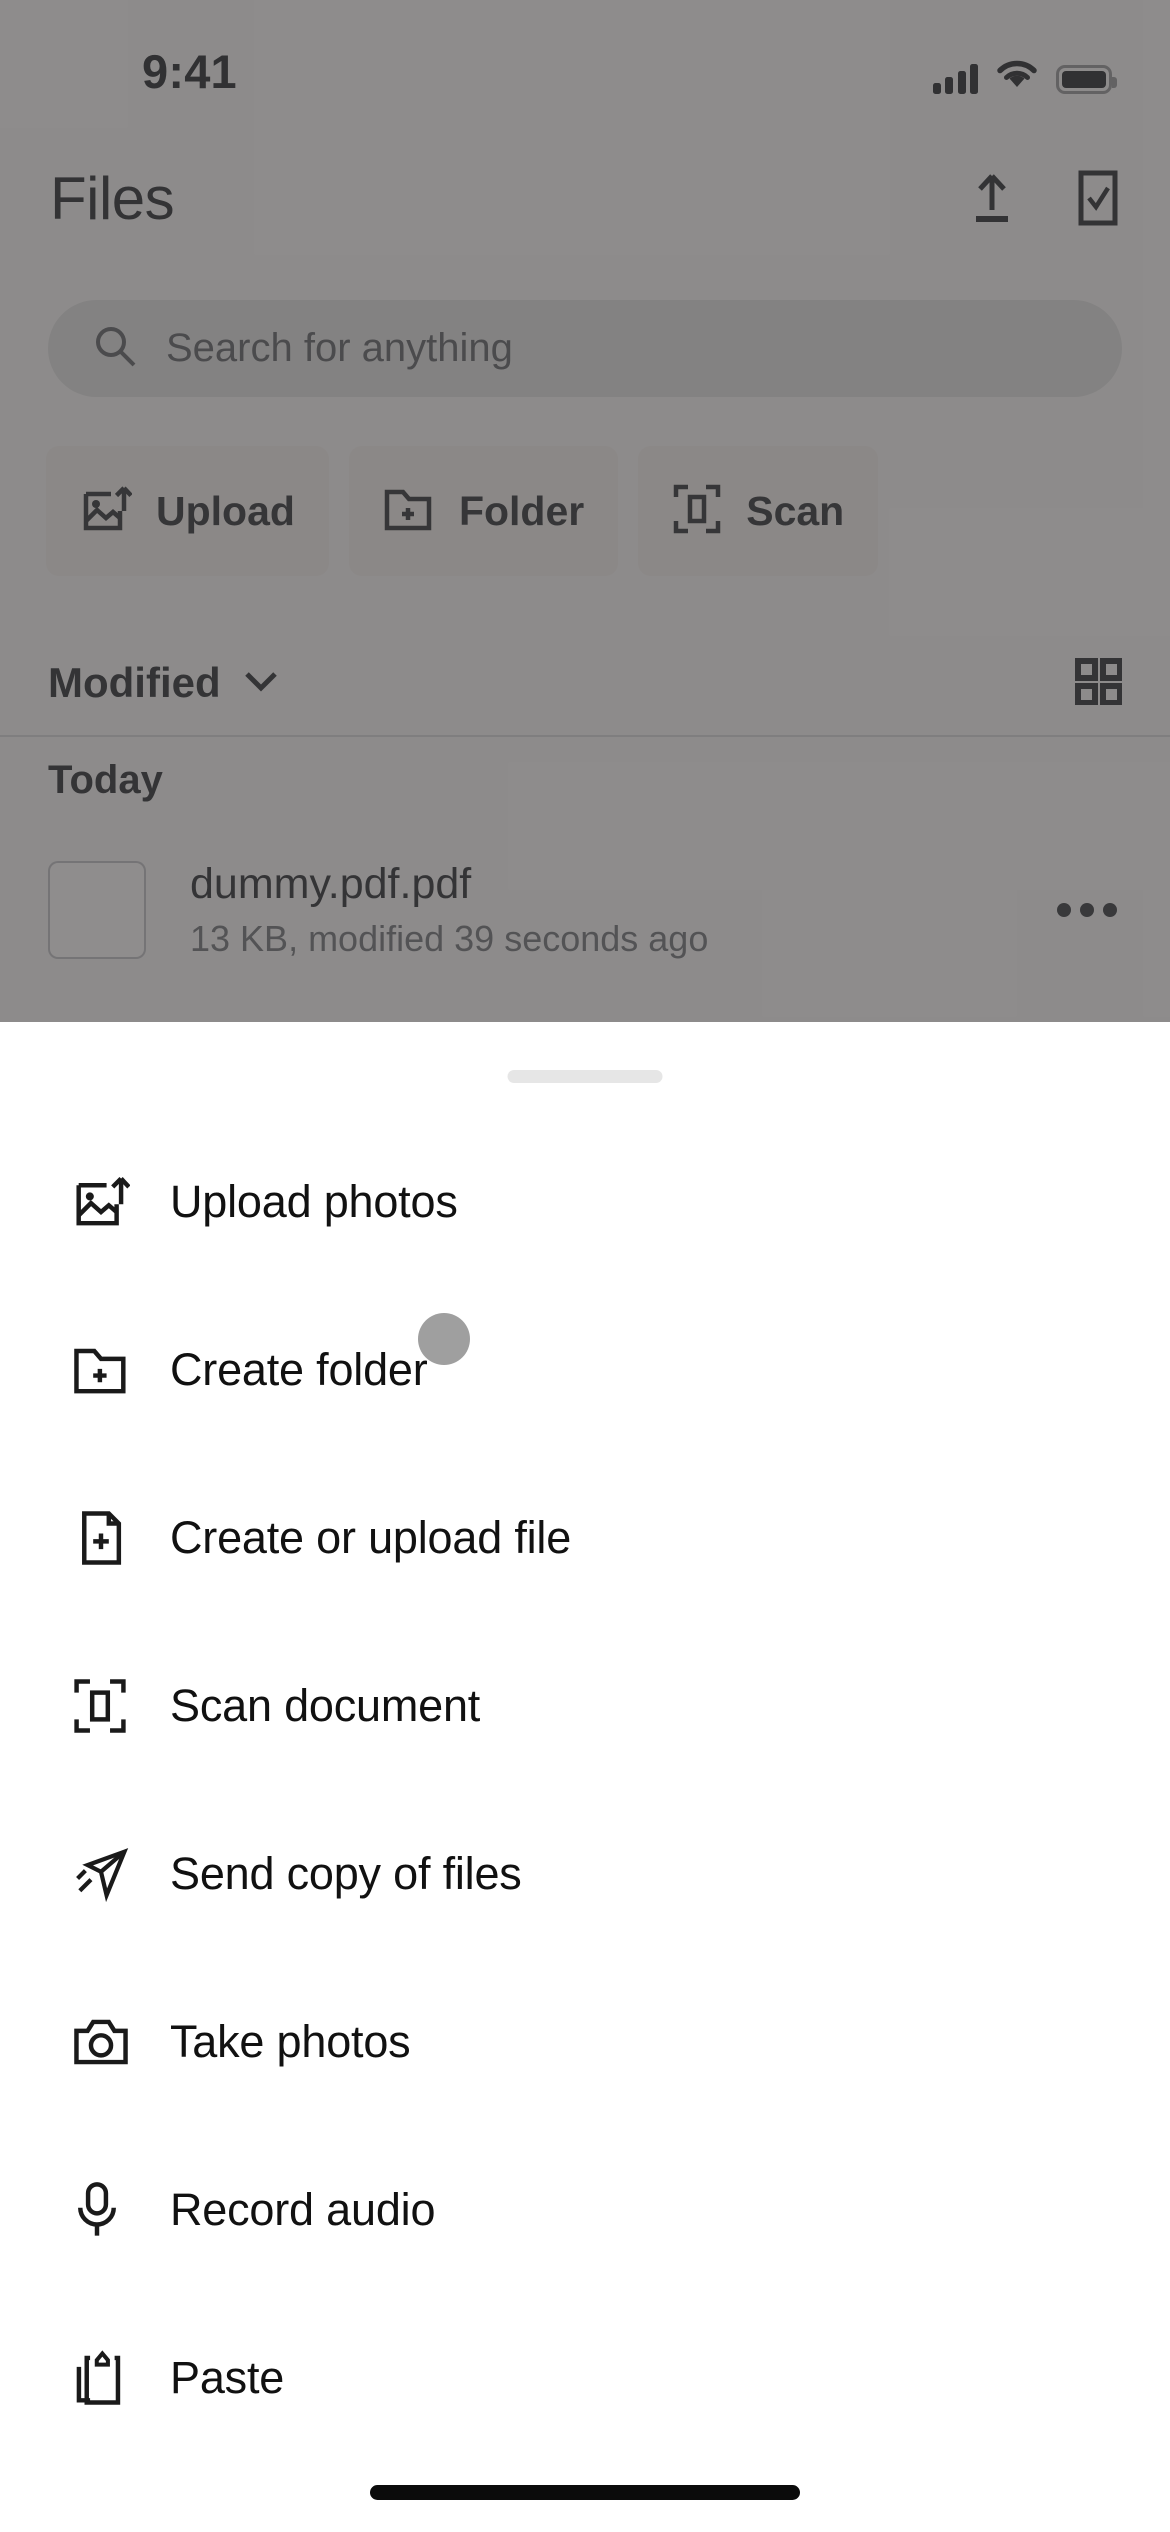  I want to click on menu-item-scan-document: Scan document, so click(585, 1706).